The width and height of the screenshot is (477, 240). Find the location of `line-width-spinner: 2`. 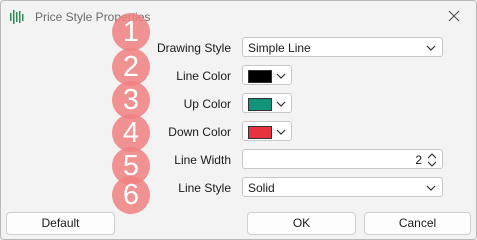

line-width-spinner: 2 is located at coordinates (342, 159).